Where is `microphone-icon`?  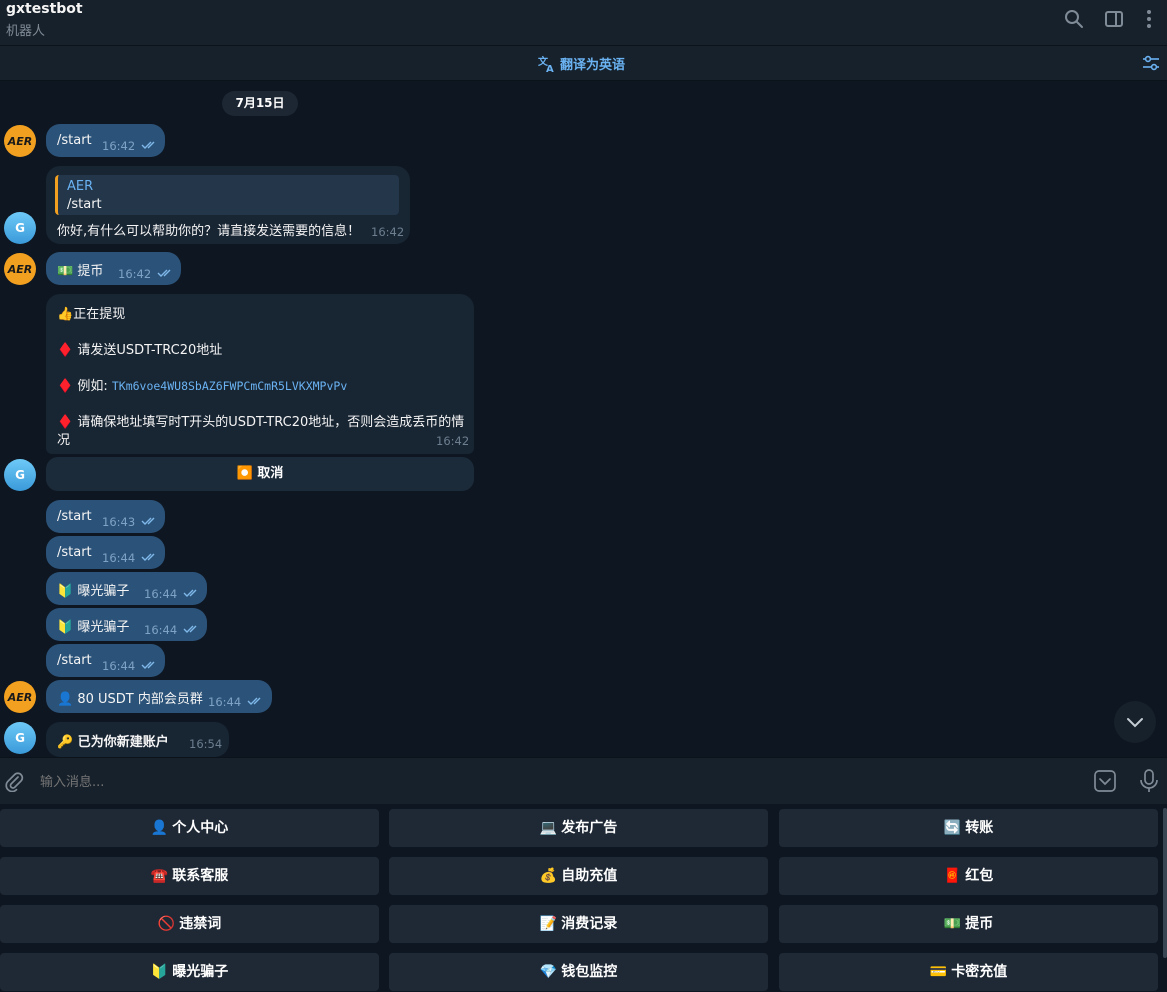
microphone-icon is located at coordinates (1149, 781).